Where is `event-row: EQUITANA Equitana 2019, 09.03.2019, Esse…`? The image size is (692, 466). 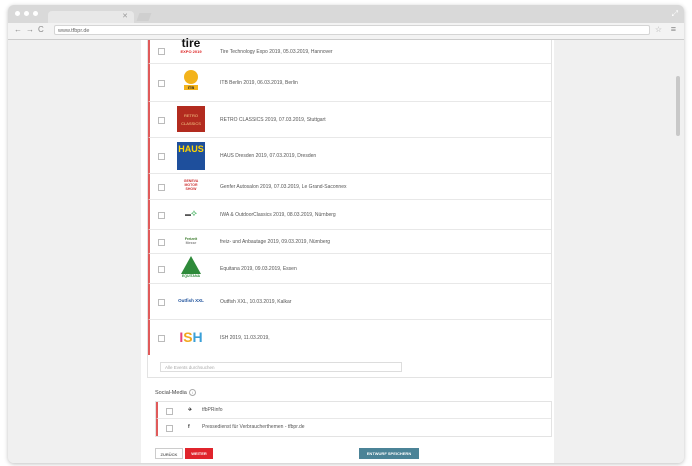
event-row: EQUITANA Equitana 2019, 09.03.2019, Esse… is located at coordinates (349, 269).